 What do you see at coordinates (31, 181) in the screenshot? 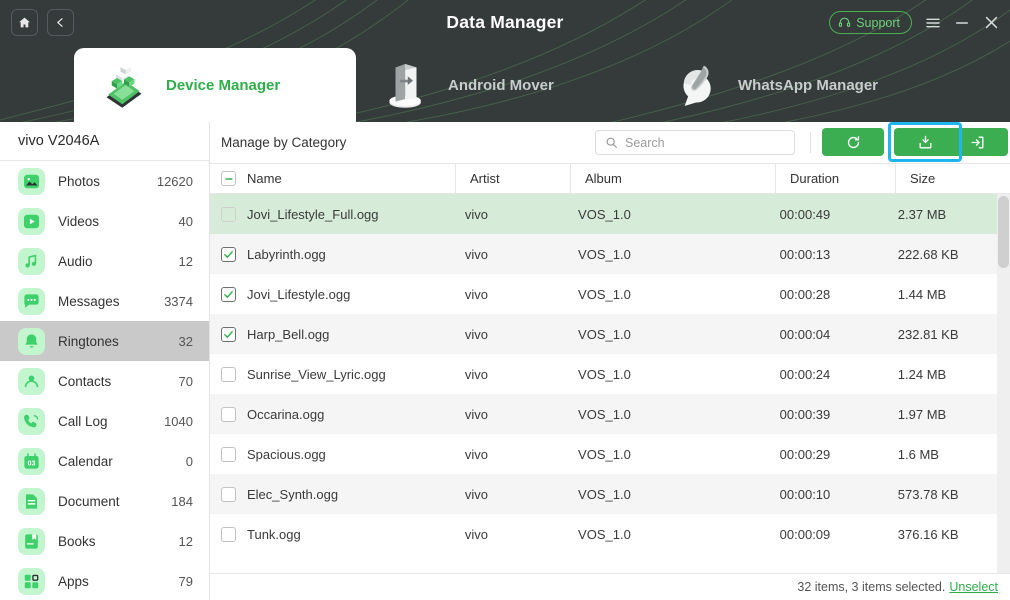
I see `photos-icon` at bounding box center [31, 181].